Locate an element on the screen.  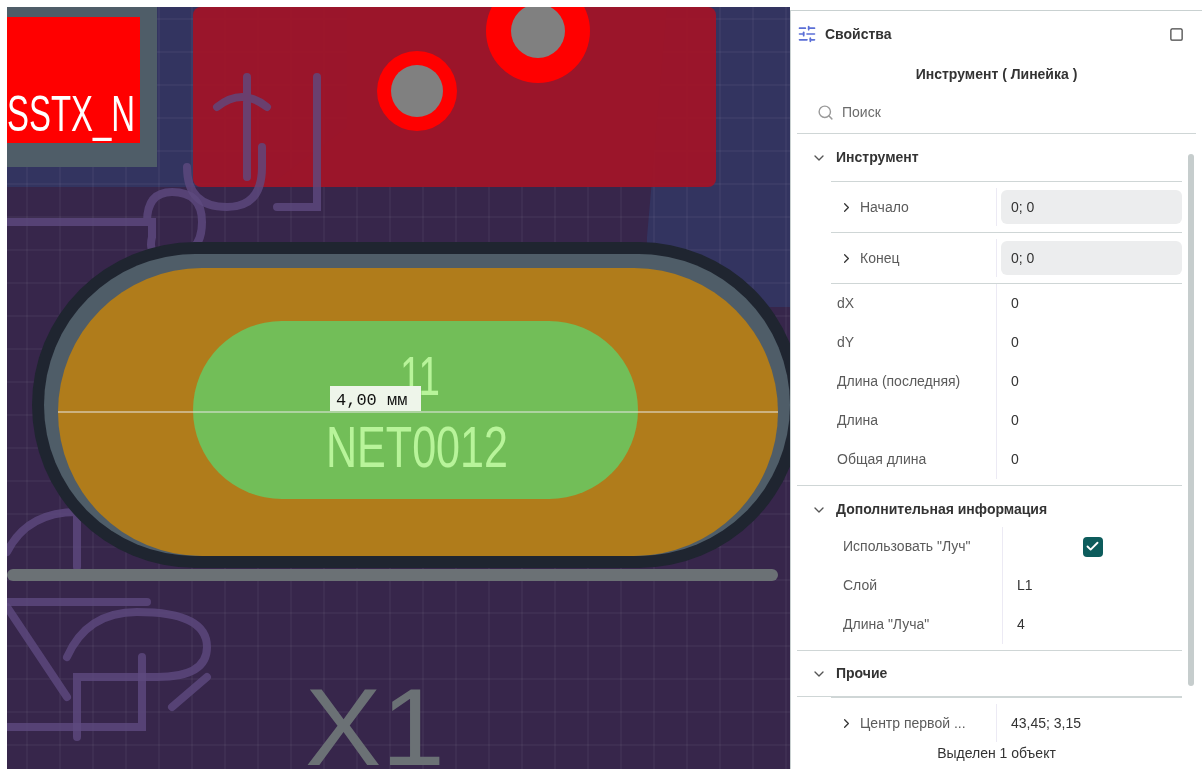
measurement-label: 4,00 мм is located at coordinates (375, 398).